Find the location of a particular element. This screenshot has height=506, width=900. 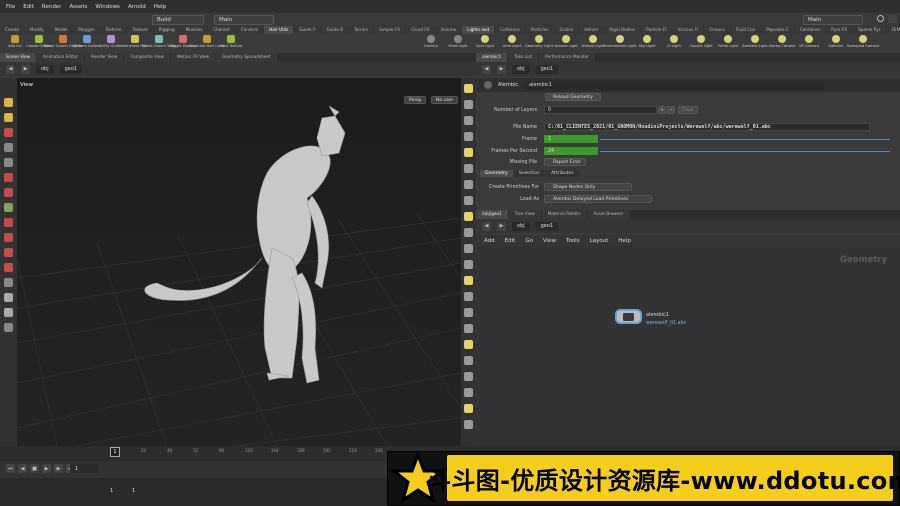

shelf-tool-point-light: Point Light is located at coordinates (458, 41).